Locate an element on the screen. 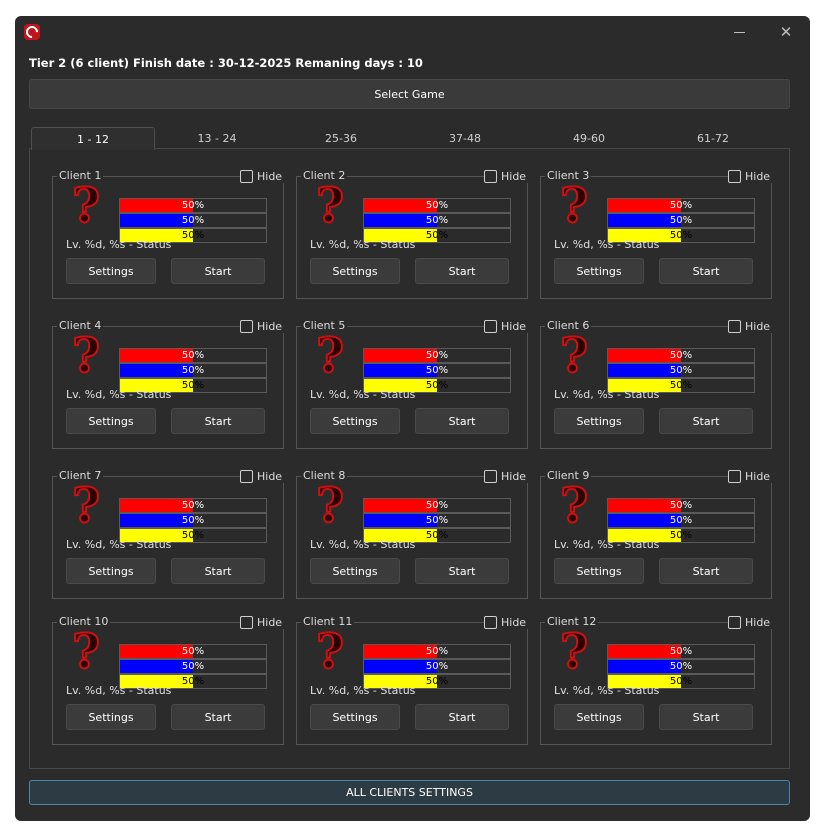 The height and width of the screenshot is (827, 820). tab-5: 49-60 is located at coordinates (589, 138).